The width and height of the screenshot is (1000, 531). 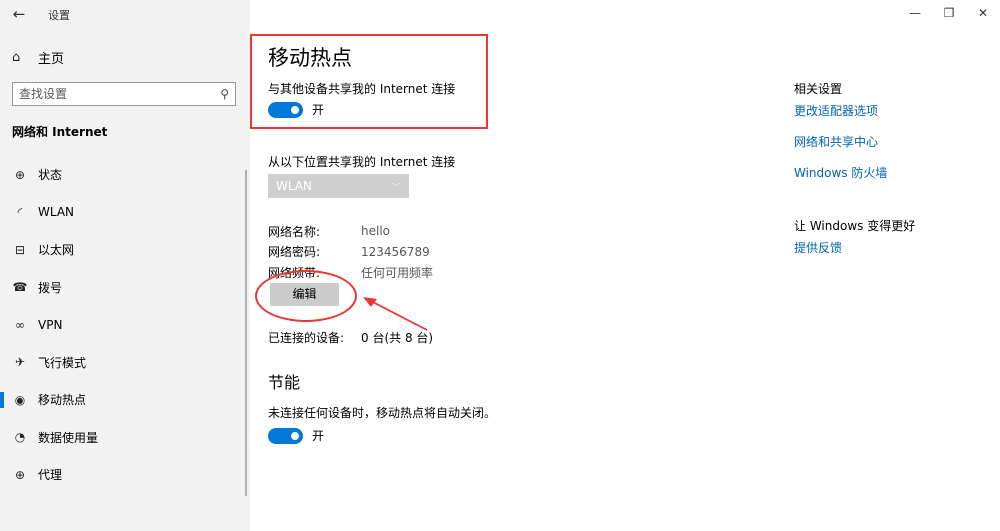 I want to click on power-saving-desc: 未连接任何设备时，移动热点将自动关闭。, so click(x=382, y=413).